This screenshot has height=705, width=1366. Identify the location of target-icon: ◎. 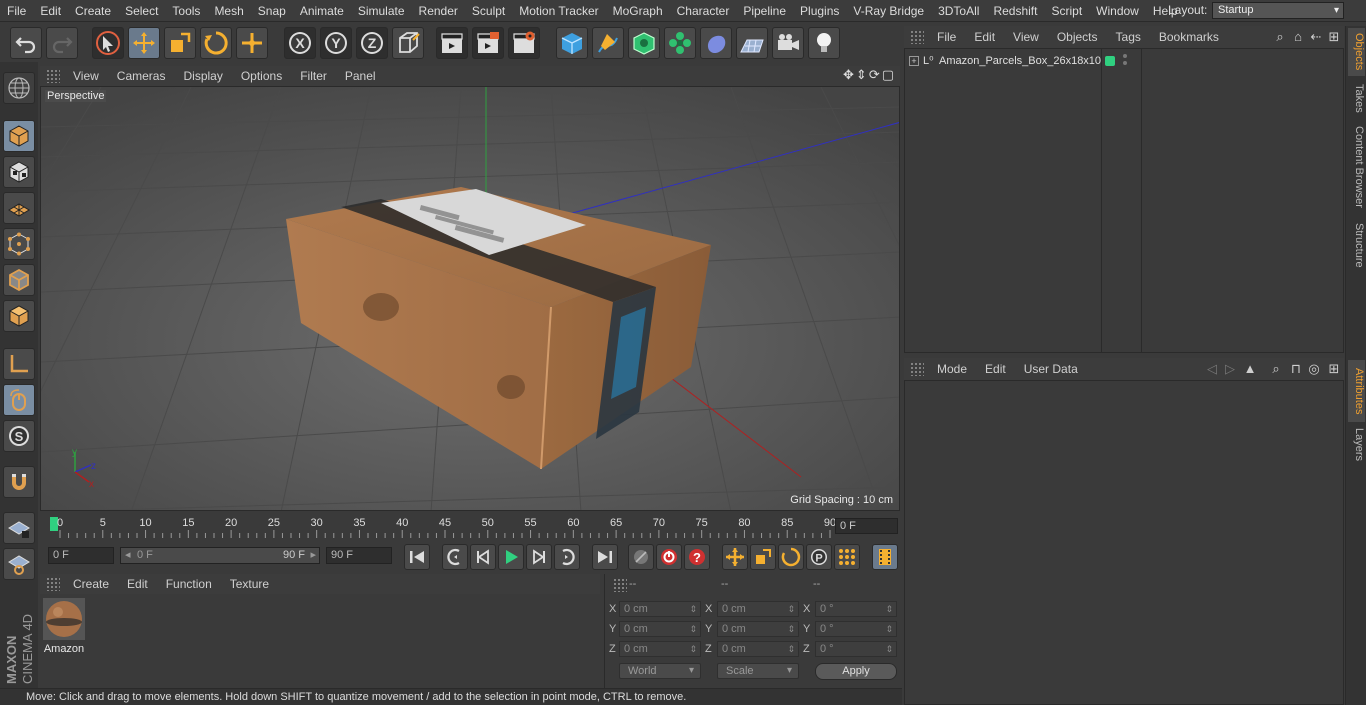
(1314, 369).